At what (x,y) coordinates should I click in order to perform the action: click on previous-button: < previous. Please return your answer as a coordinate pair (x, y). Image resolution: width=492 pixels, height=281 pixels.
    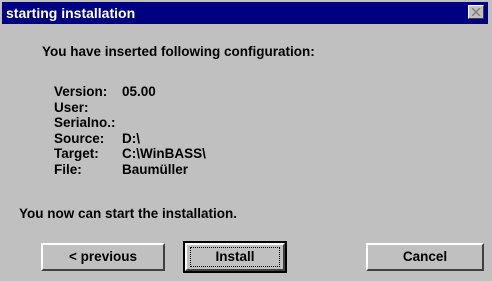
    Looking at the image, I should click on (103, 257).